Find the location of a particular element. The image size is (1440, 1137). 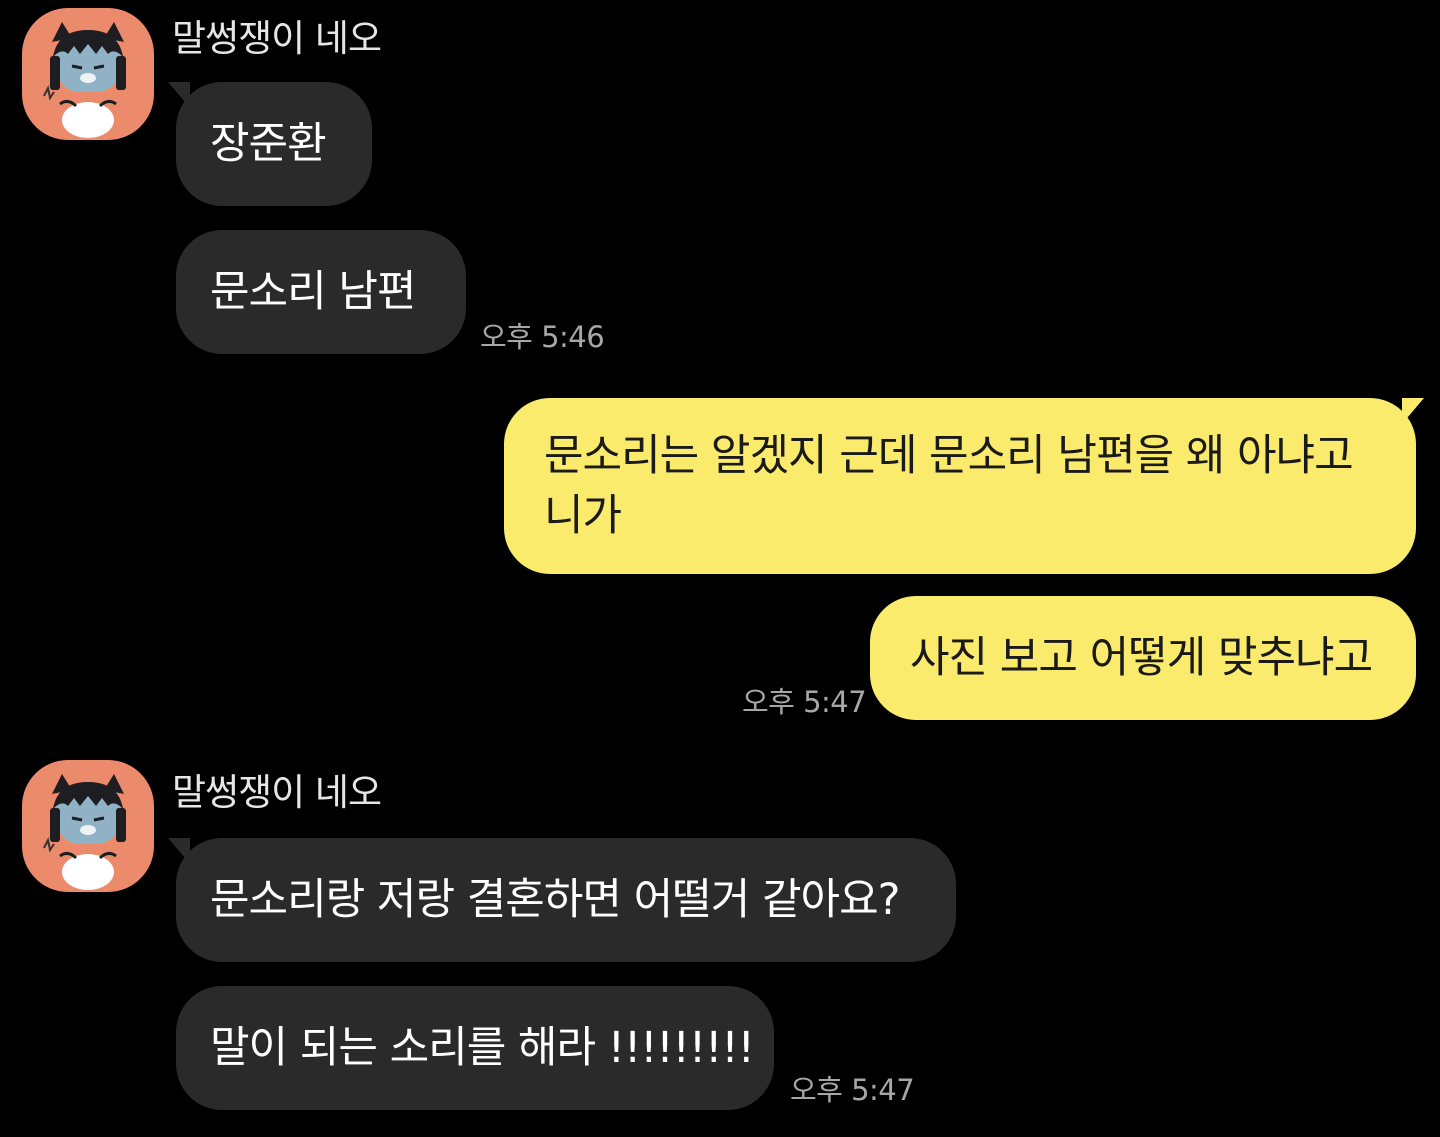

message-text: 사진 보고 어떻게 맞추냐고 is located at coordinates (1141, 658).